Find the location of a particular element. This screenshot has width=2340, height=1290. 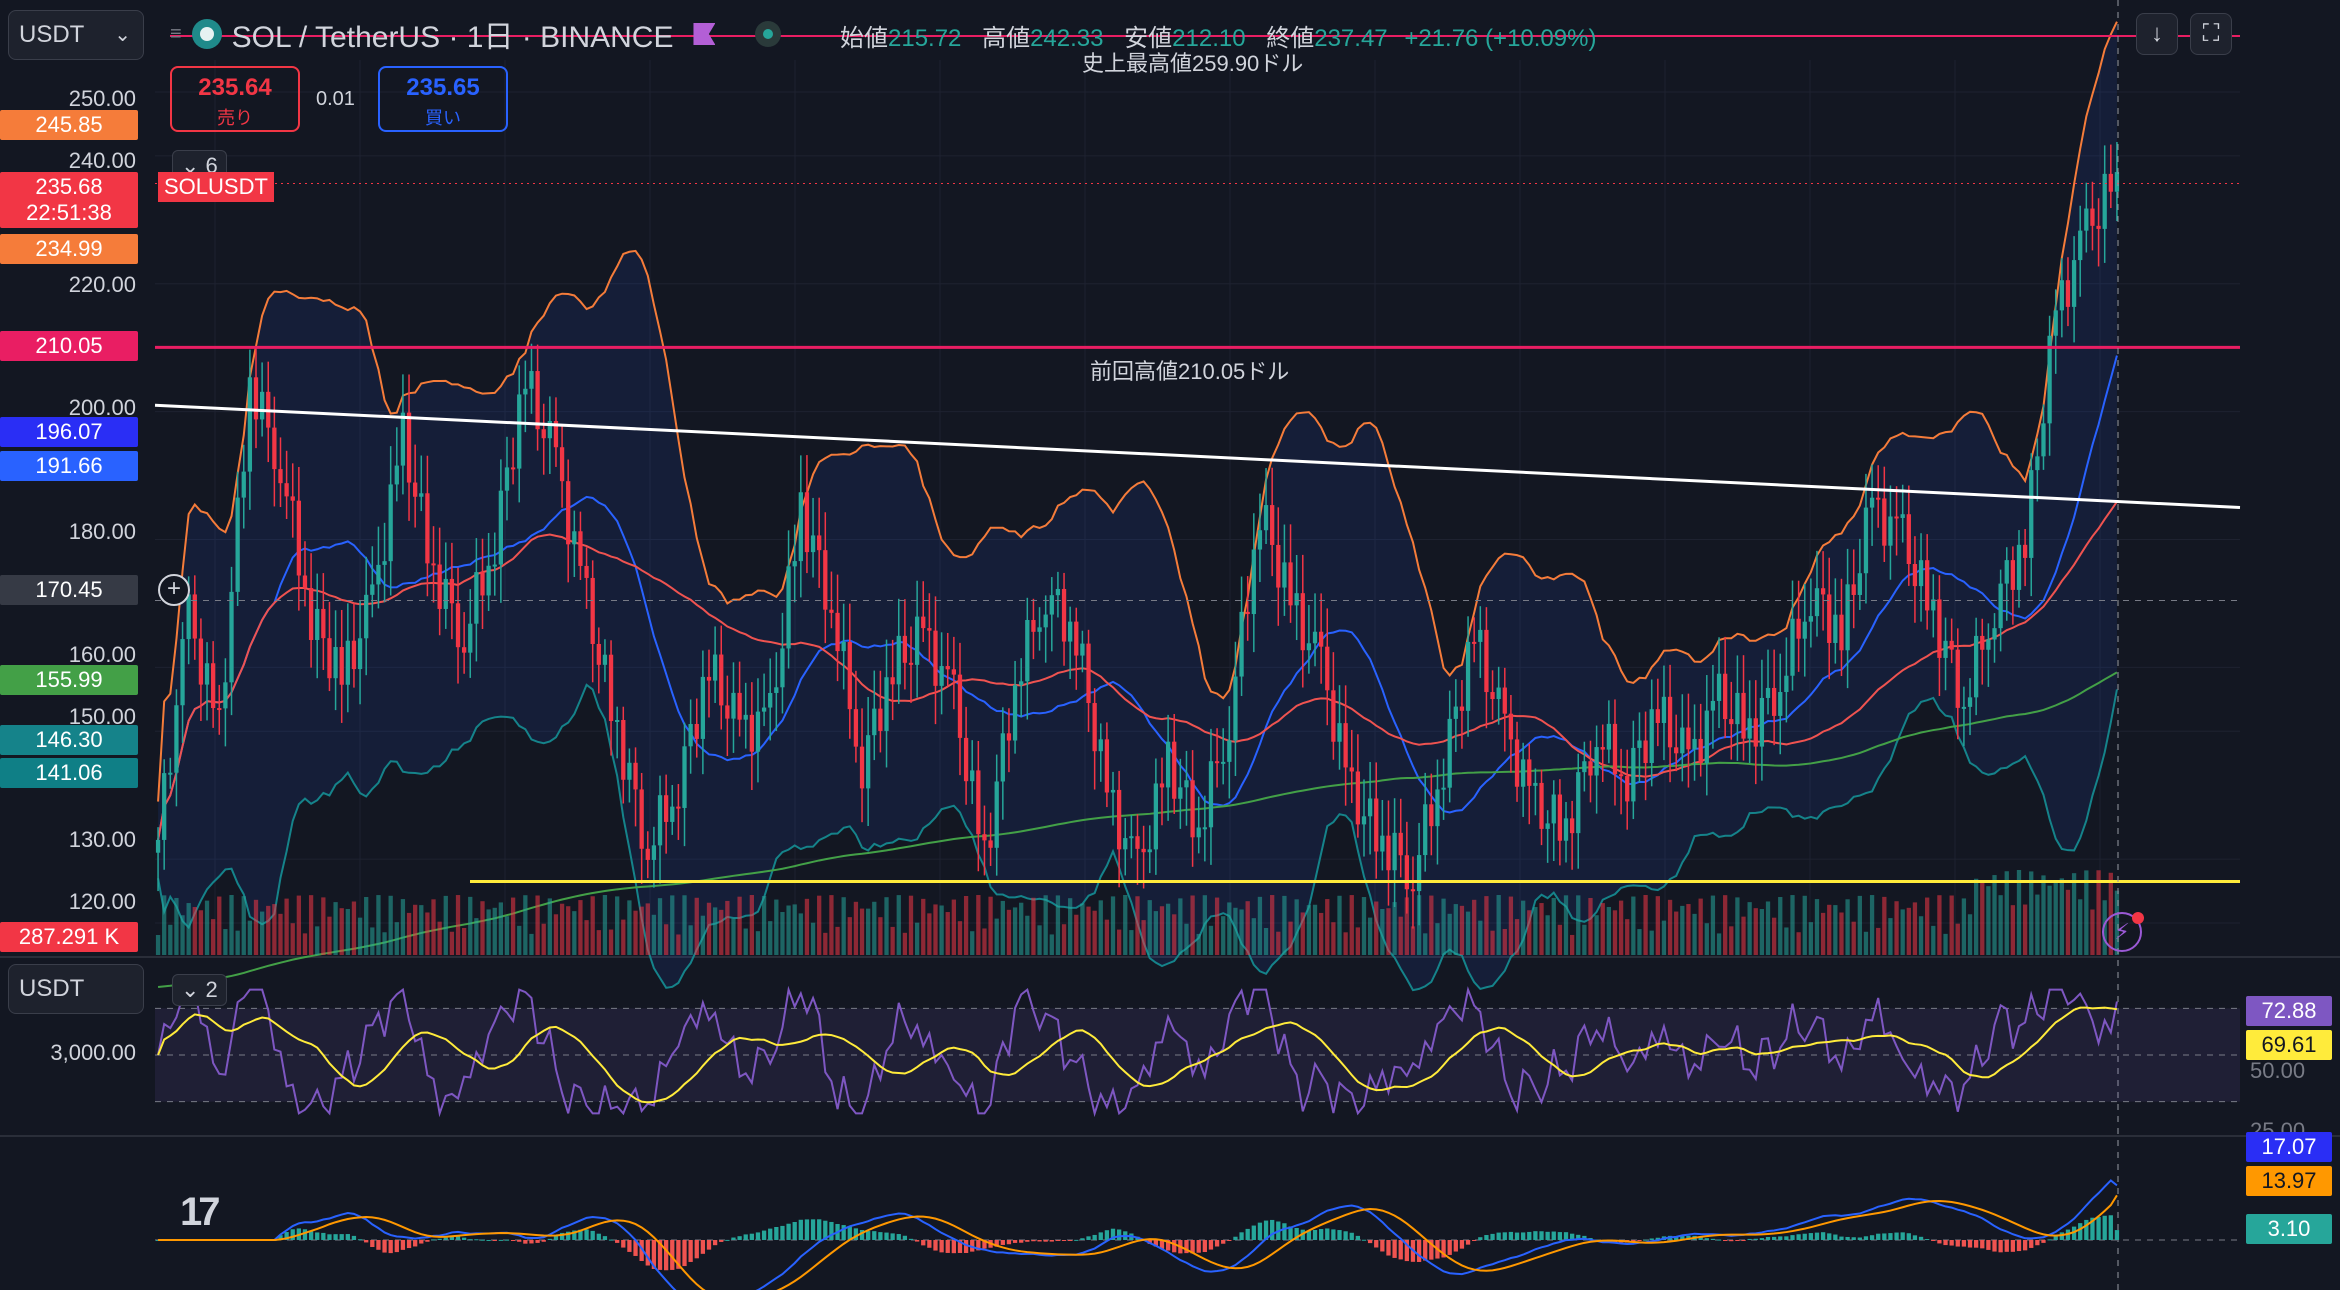

download-arrow-icon: ↓ is located at coordinates (2157, 34).